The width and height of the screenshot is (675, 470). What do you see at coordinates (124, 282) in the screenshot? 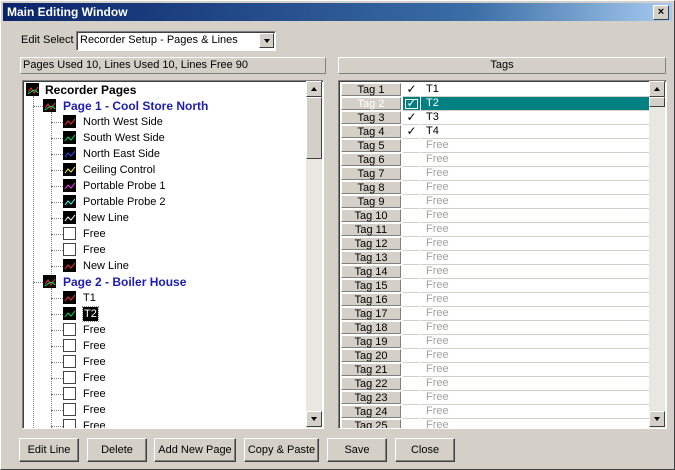
I see `tree-page-title: Page 2 - Boiler House` at bounding box center [124, 282].